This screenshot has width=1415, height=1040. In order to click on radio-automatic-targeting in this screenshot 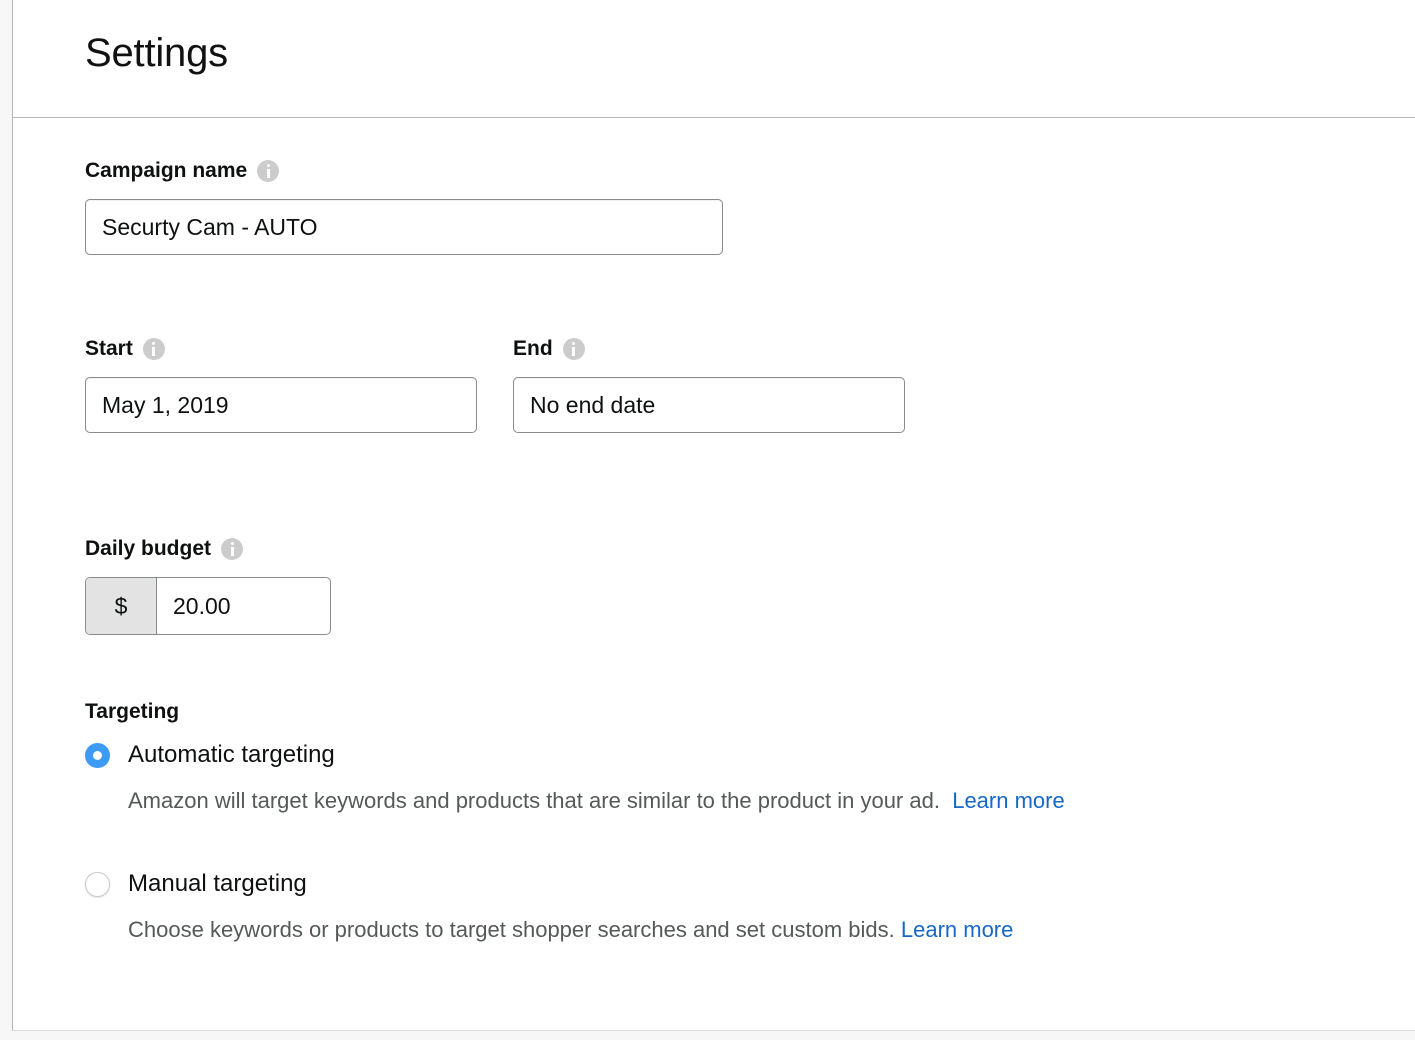, I will do `click(97, 755)`.